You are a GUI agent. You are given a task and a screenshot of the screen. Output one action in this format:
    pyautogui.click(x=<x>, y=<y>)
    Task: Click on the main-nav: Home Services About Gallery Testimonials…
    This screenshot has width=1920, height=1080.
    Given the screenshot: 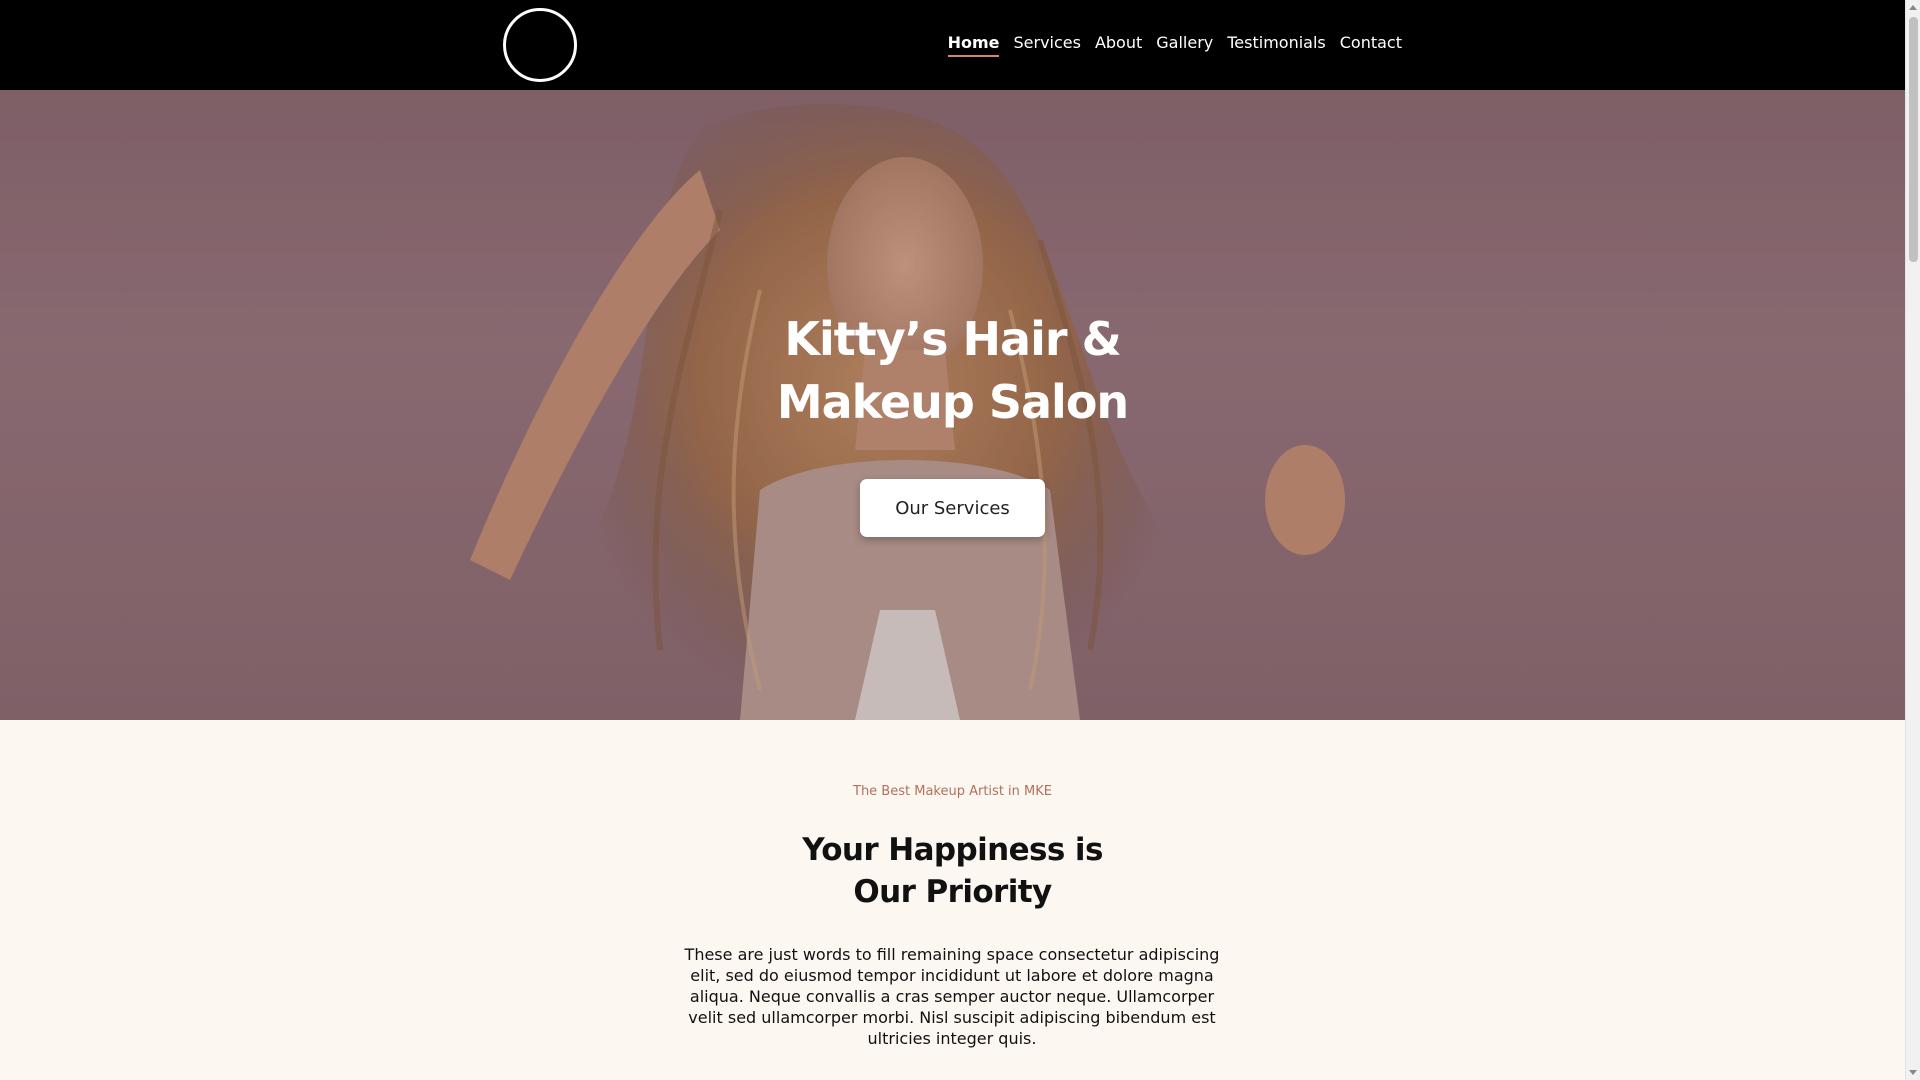 What is the action you would take?
    pyautogui.click(x=1174, y=45)
    